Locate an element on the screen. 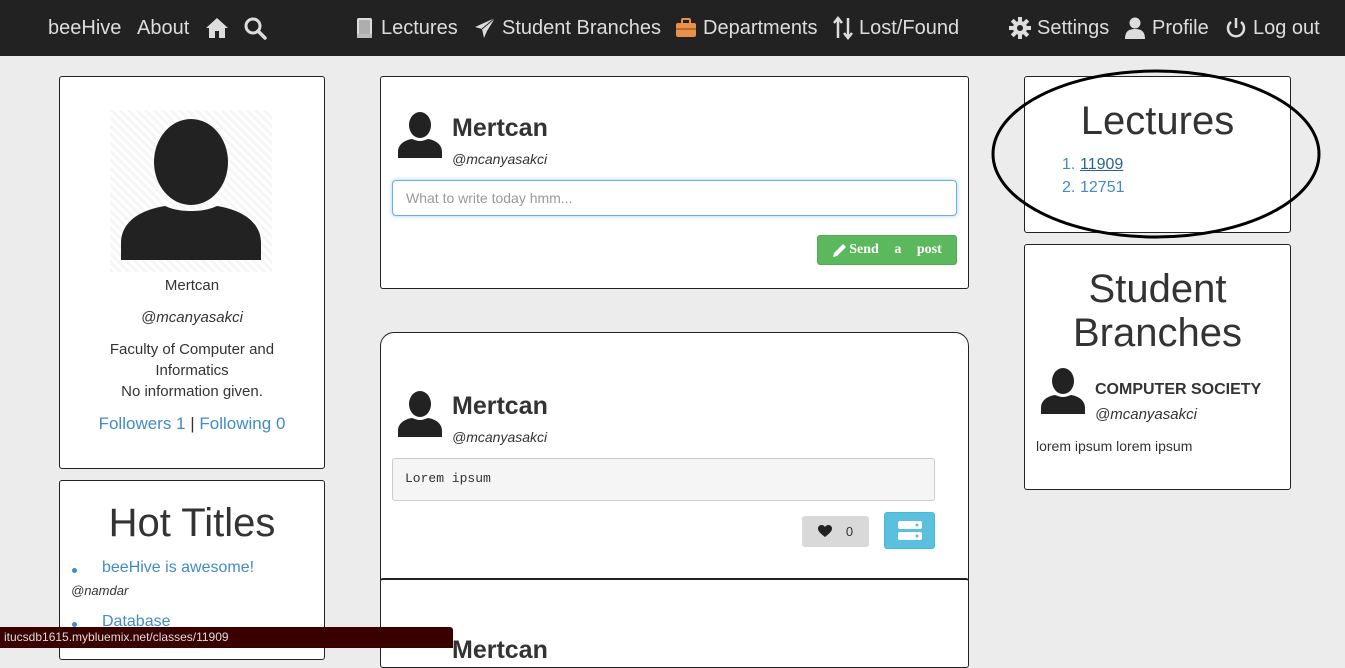 The image size is (1345, 668). brand-label: beeHive is located at coordinates (85, 27).